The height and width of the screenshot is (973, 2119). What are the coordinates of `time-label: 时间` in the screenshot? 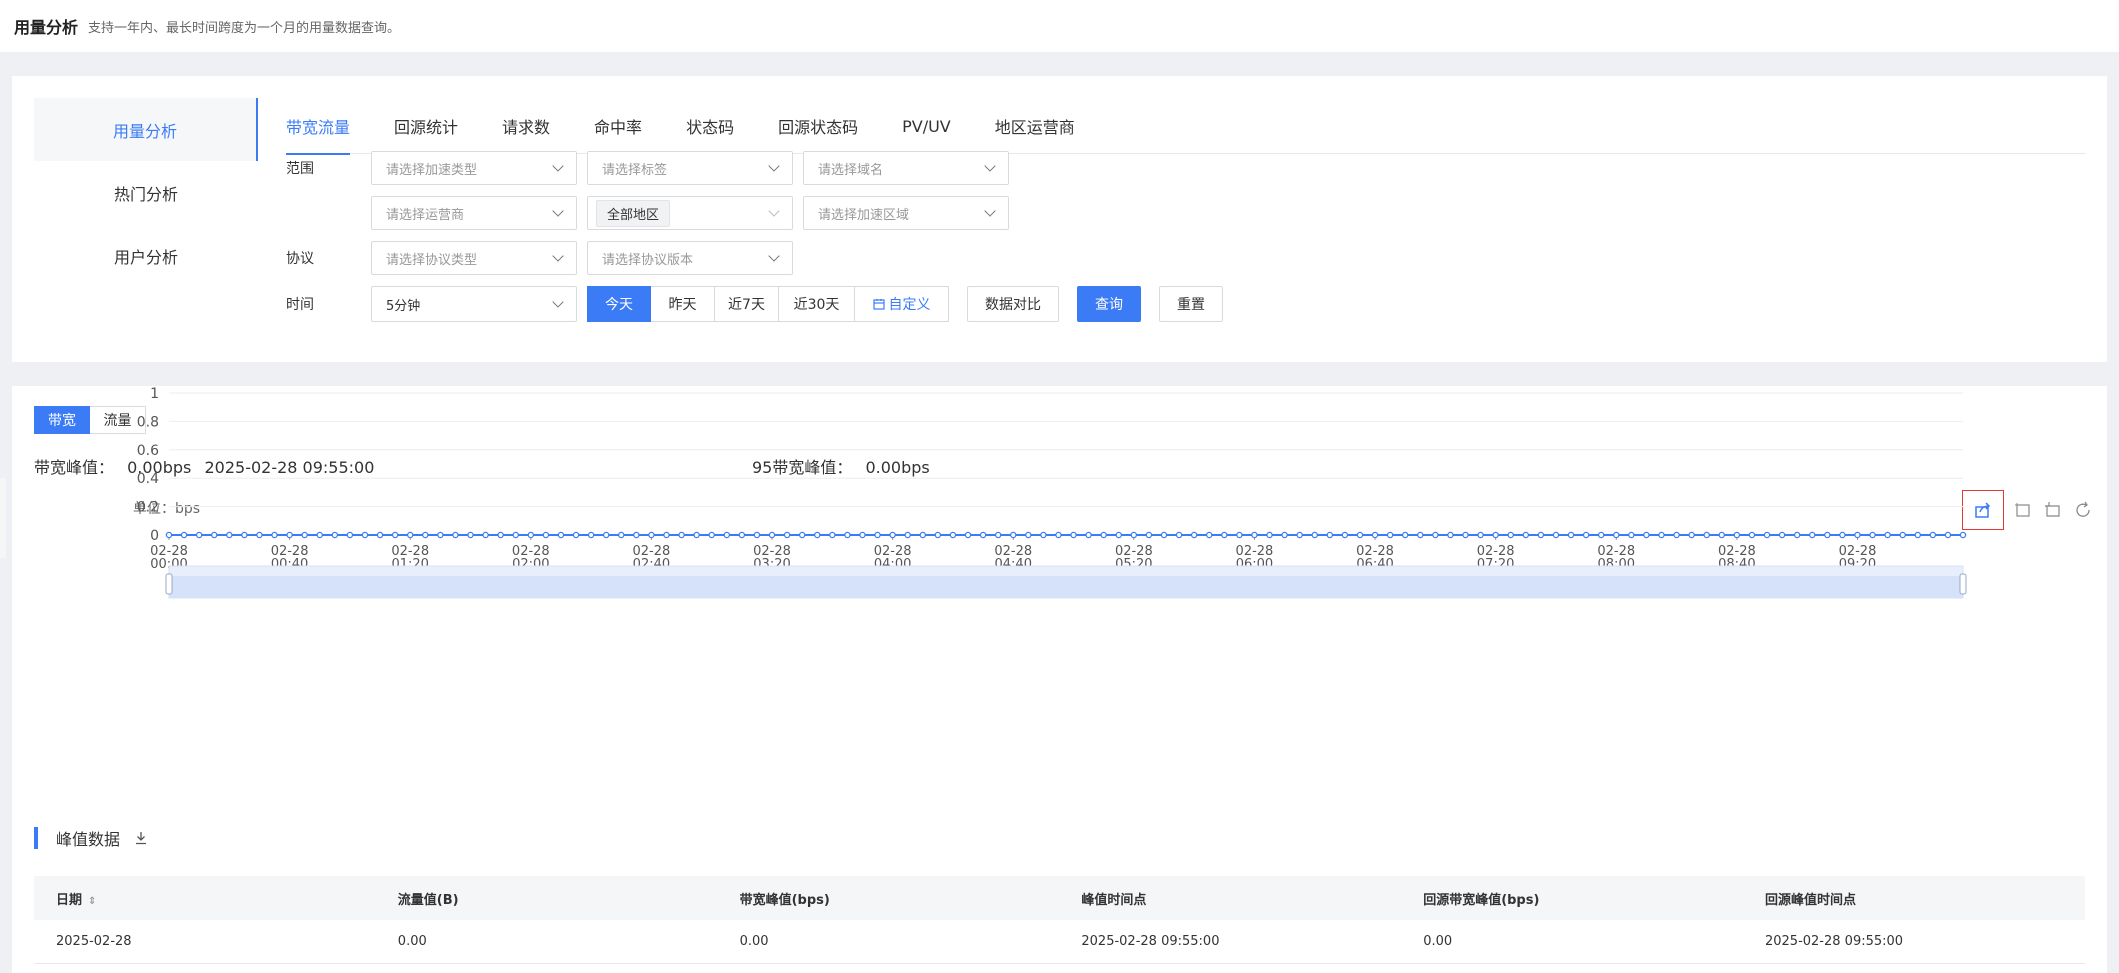 It's located at (300, 305).